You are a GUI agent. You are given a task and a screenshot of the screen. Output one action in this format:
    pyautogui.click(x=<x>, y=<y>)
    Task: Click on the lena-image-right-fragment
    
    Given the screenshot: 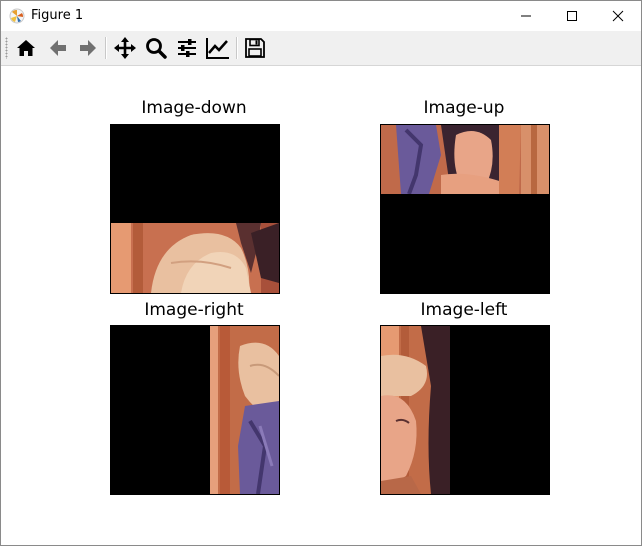 What is the action you would take?
    pyautogui.click(x=415, y=410)
    